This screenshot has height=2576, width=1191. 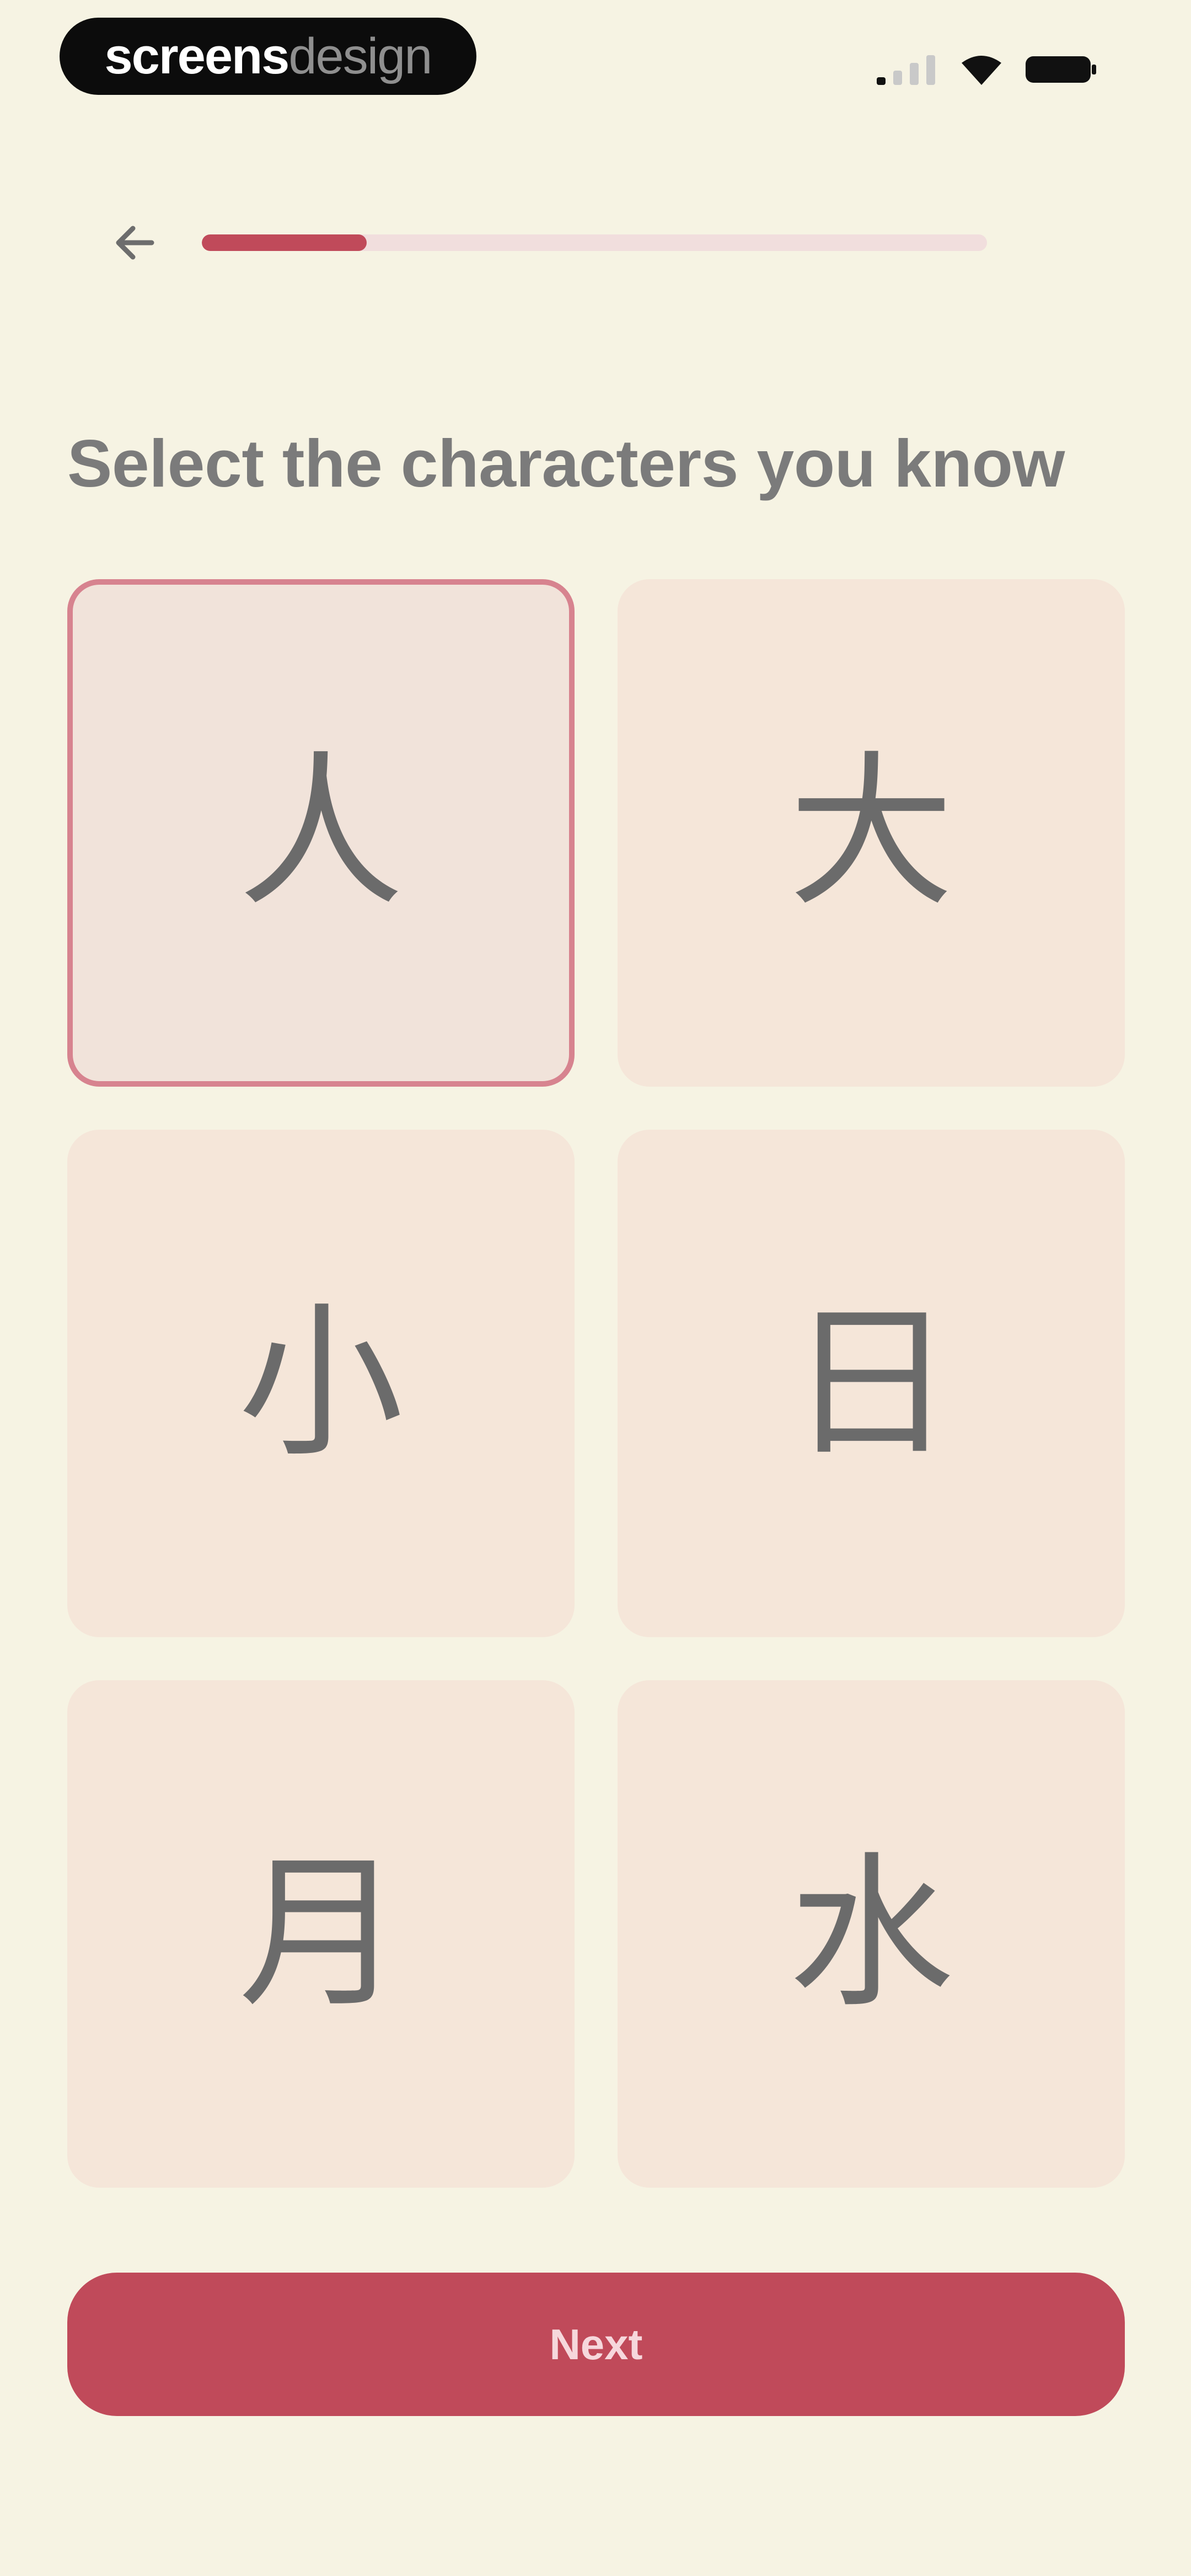 What do you see at coordinates (1061, 69) in the screenshot?
I see `battery-icon` at bounding box center [1061, 69].